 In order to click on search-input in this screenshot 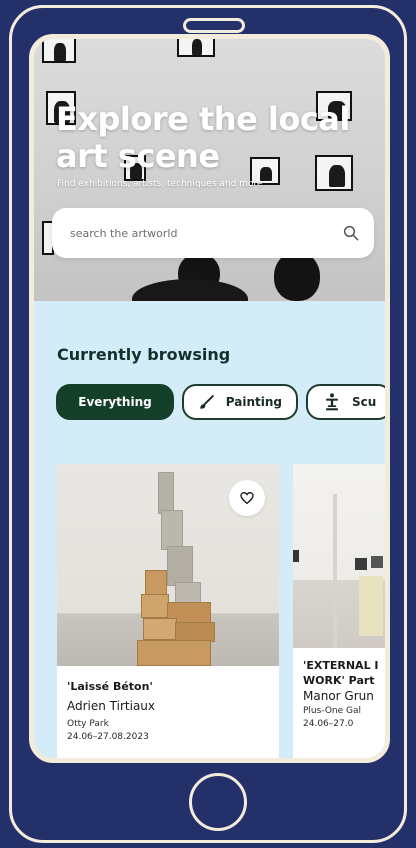, I will do `click(205, 233)`.